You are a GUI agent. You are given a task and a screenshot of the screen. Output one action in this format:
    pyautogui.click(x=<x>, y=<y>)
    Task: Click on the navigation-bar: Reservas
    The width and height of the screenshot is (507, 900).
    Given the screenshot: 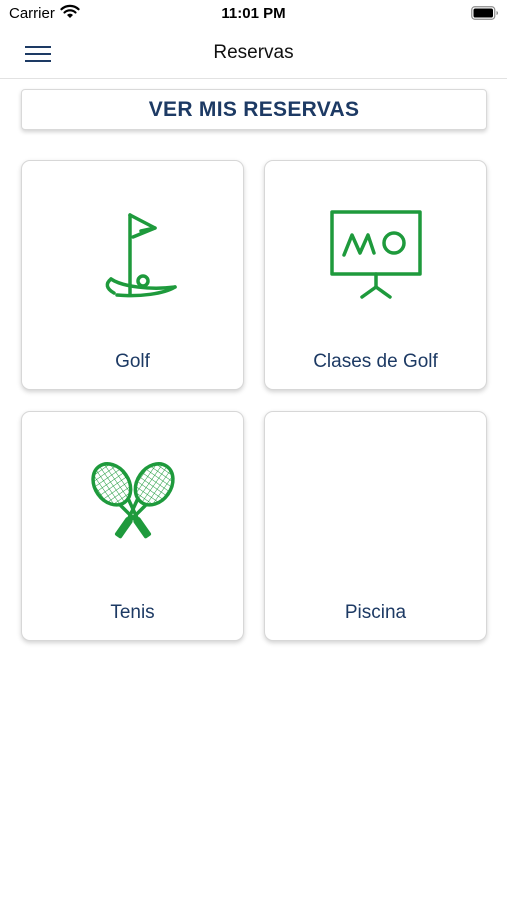 What is the action you would take?
    pyautogui.click(x=253, y=54)
    